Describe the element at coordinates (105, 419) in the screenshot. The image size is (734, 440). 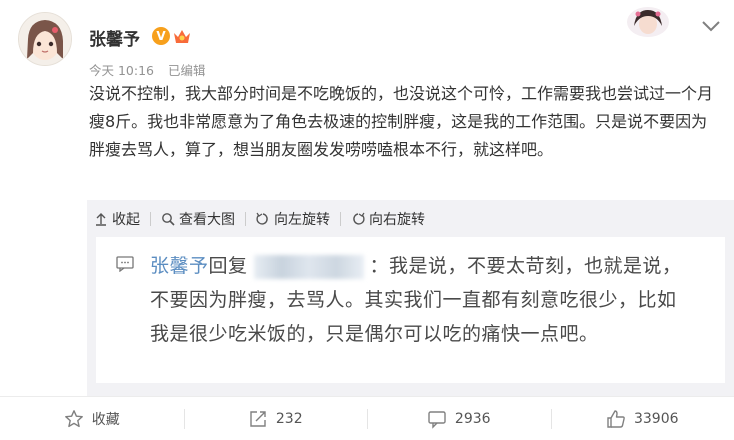
I see `favorite-label: 收藏` at that location.